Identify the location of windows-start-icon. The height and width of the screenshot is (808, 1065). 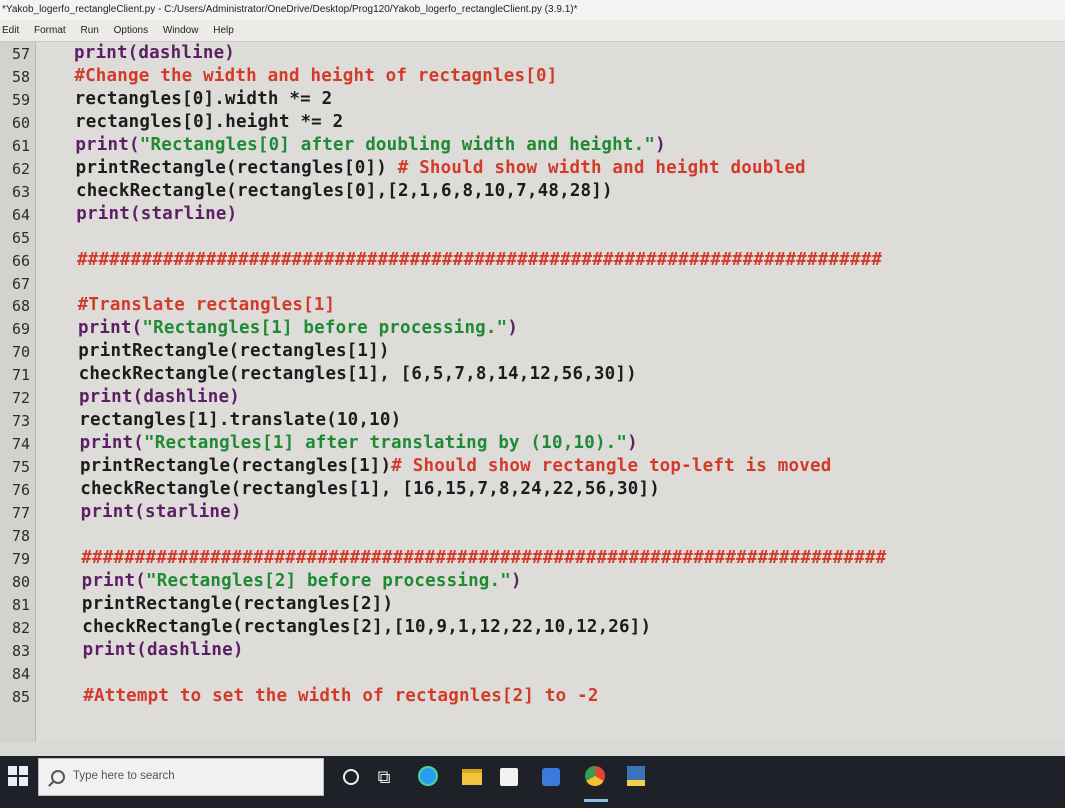
(19, 777).